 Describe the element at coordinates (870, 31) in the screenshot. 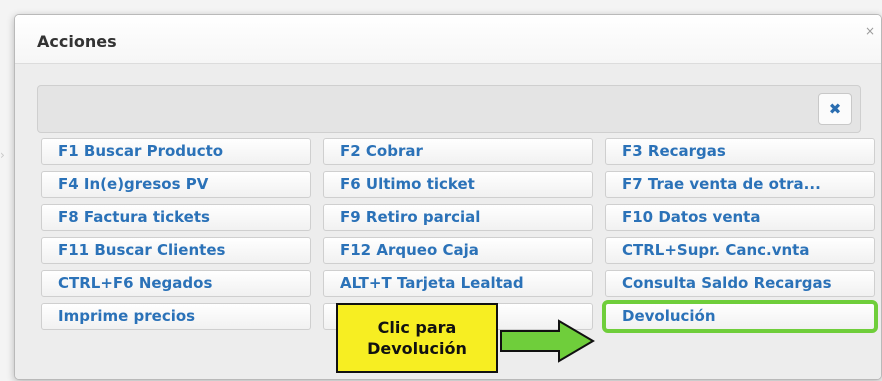

I see `close-icon: ×` at that location.